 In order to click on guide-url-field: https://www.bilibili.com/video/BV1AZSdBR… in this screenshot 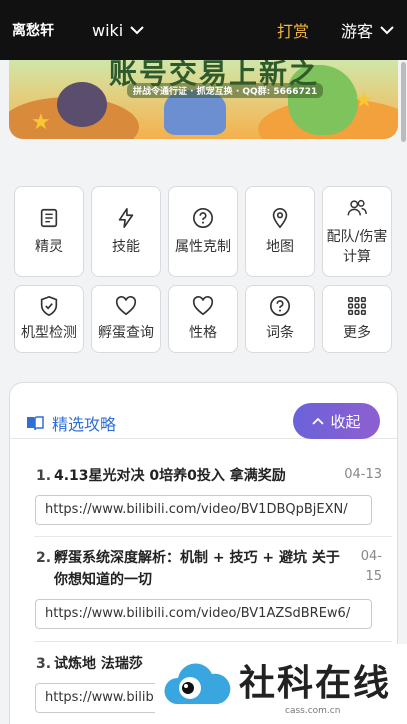, I will do `click(203, 614)`.